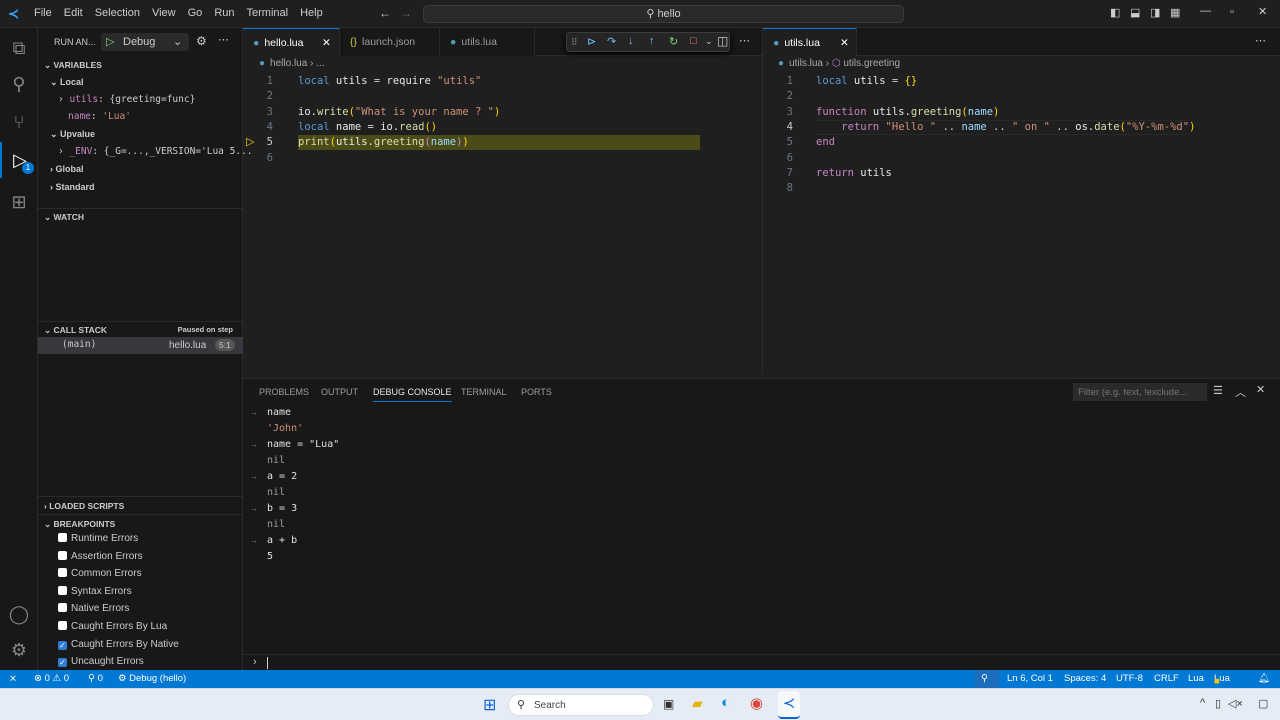  Describe the element at coordinates (574, 42) in the screenshot. I see `drag-handle-icon: ⠿` at that location.